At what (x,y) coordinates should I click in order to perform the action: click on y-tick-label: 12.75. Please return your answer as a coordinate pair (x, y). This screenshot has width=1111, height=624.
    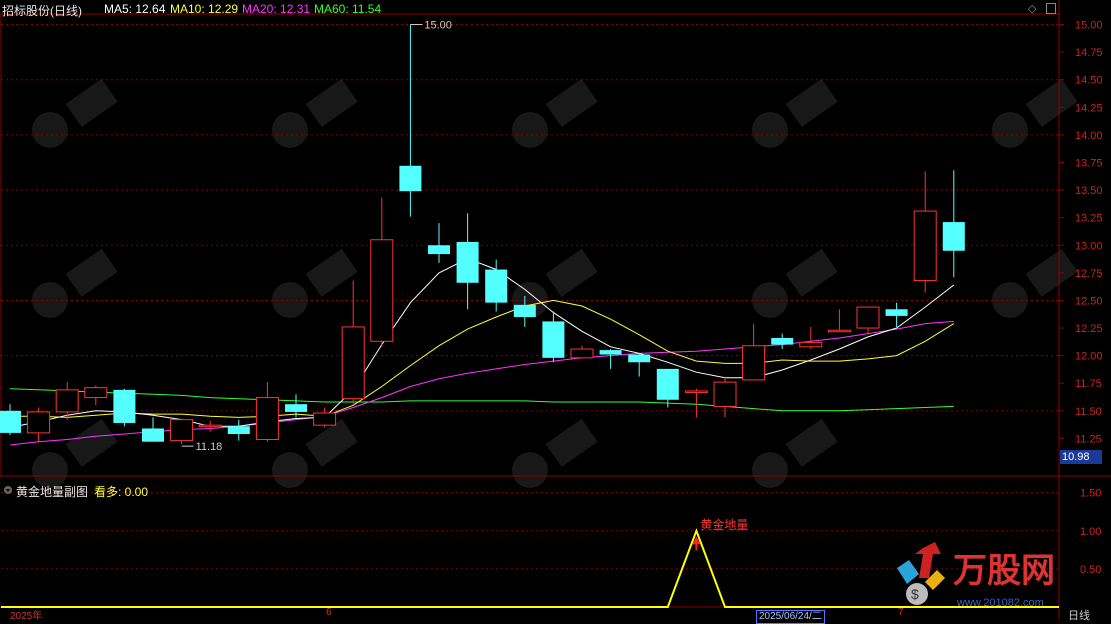
    Looking at the image, I should click on (1089, 274).